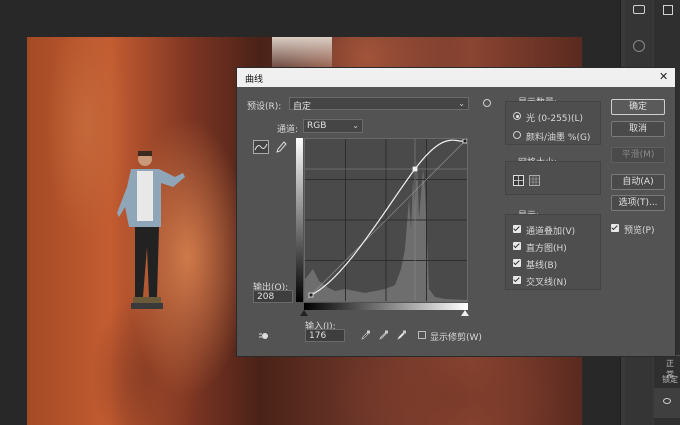 The width and height of the screenshot is (680, 425). Describe the element at coordinates (384, 335) in the screenshot. I see `gray-eyedropper-icon` at that location.